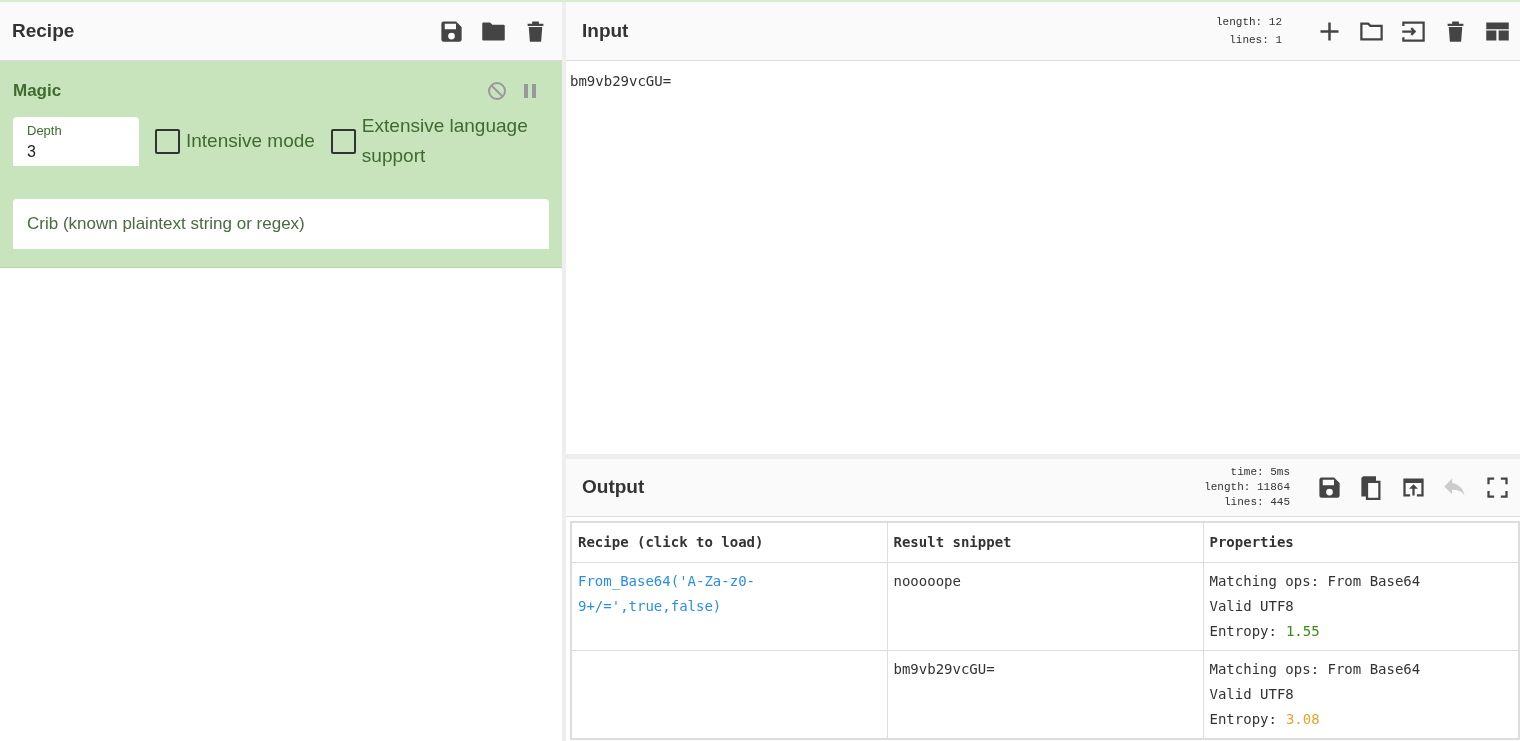 Image resolution: width=1520 pixels, height=741 pixels. Describe the element at coordinates (76, 152) in the screenshot. I see `depth-input: 3` at that location.